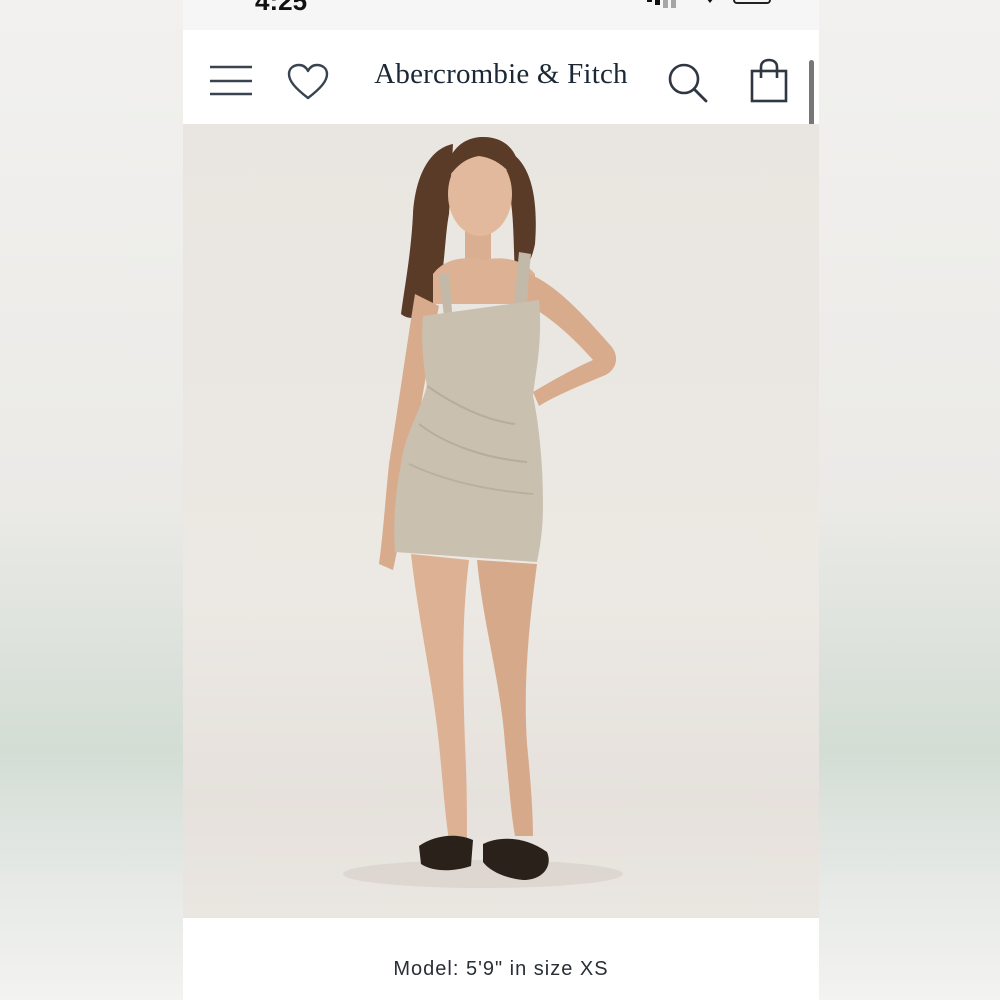 The height and width of the screenshot is (1000, 1000). What do you see at coordinates (688, 85) in the screenshot?
I see `search-icon` at bounding box center [688, 85].